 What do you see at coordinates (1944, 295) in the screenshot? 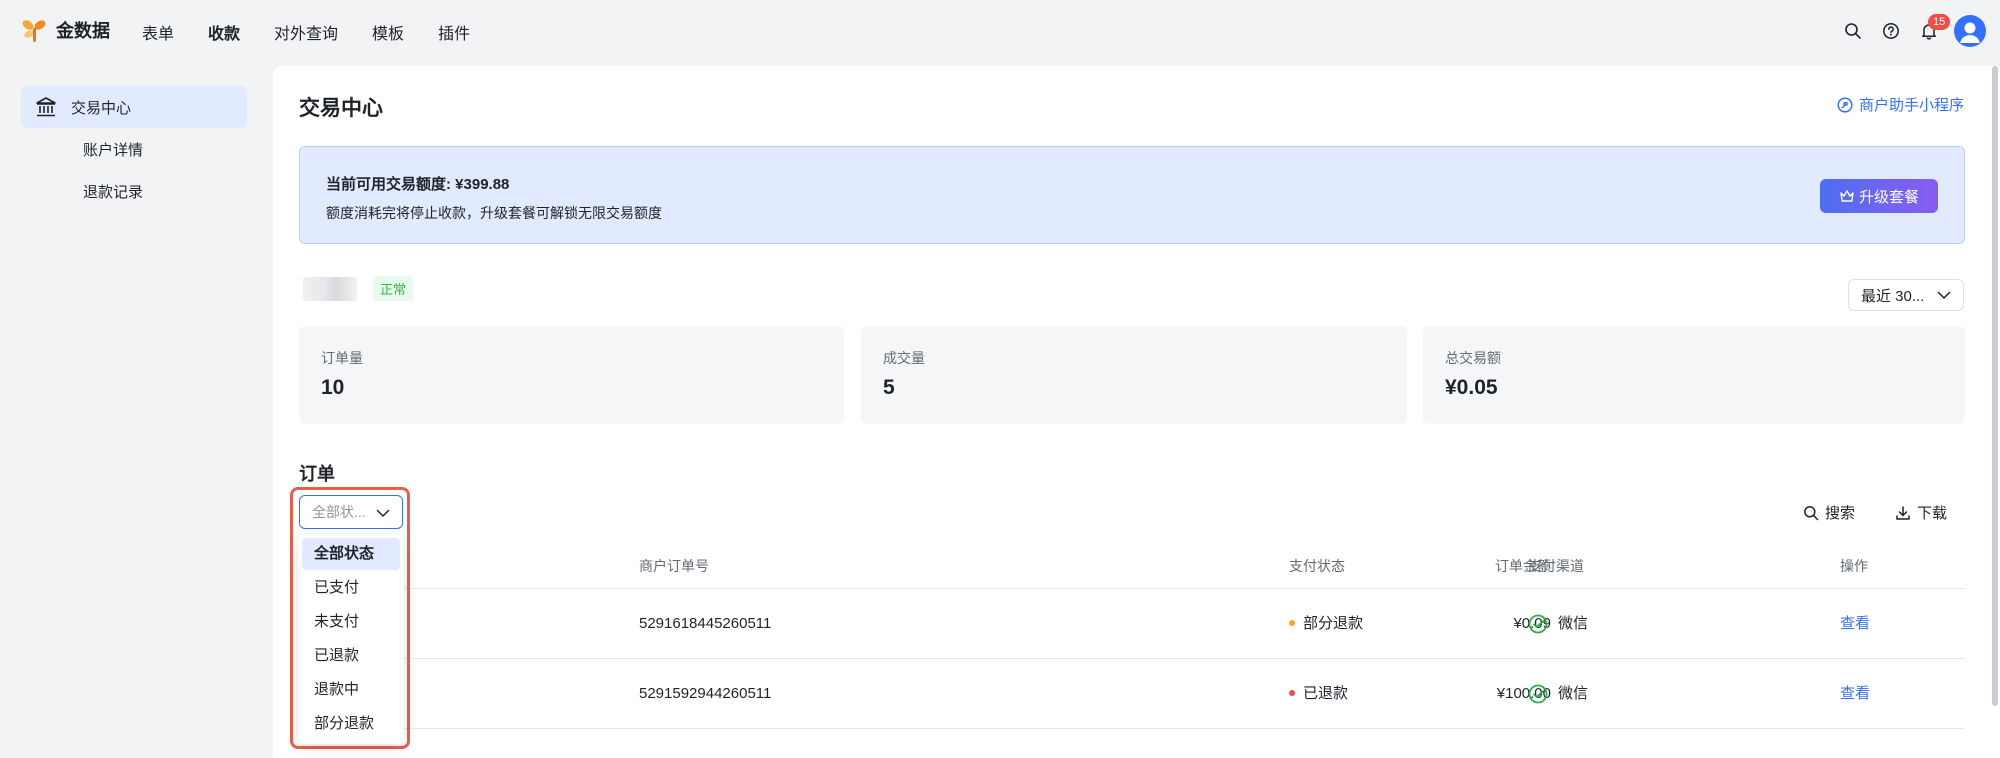
I see `chevron-down-icon` at bounding box center [1944, 295].